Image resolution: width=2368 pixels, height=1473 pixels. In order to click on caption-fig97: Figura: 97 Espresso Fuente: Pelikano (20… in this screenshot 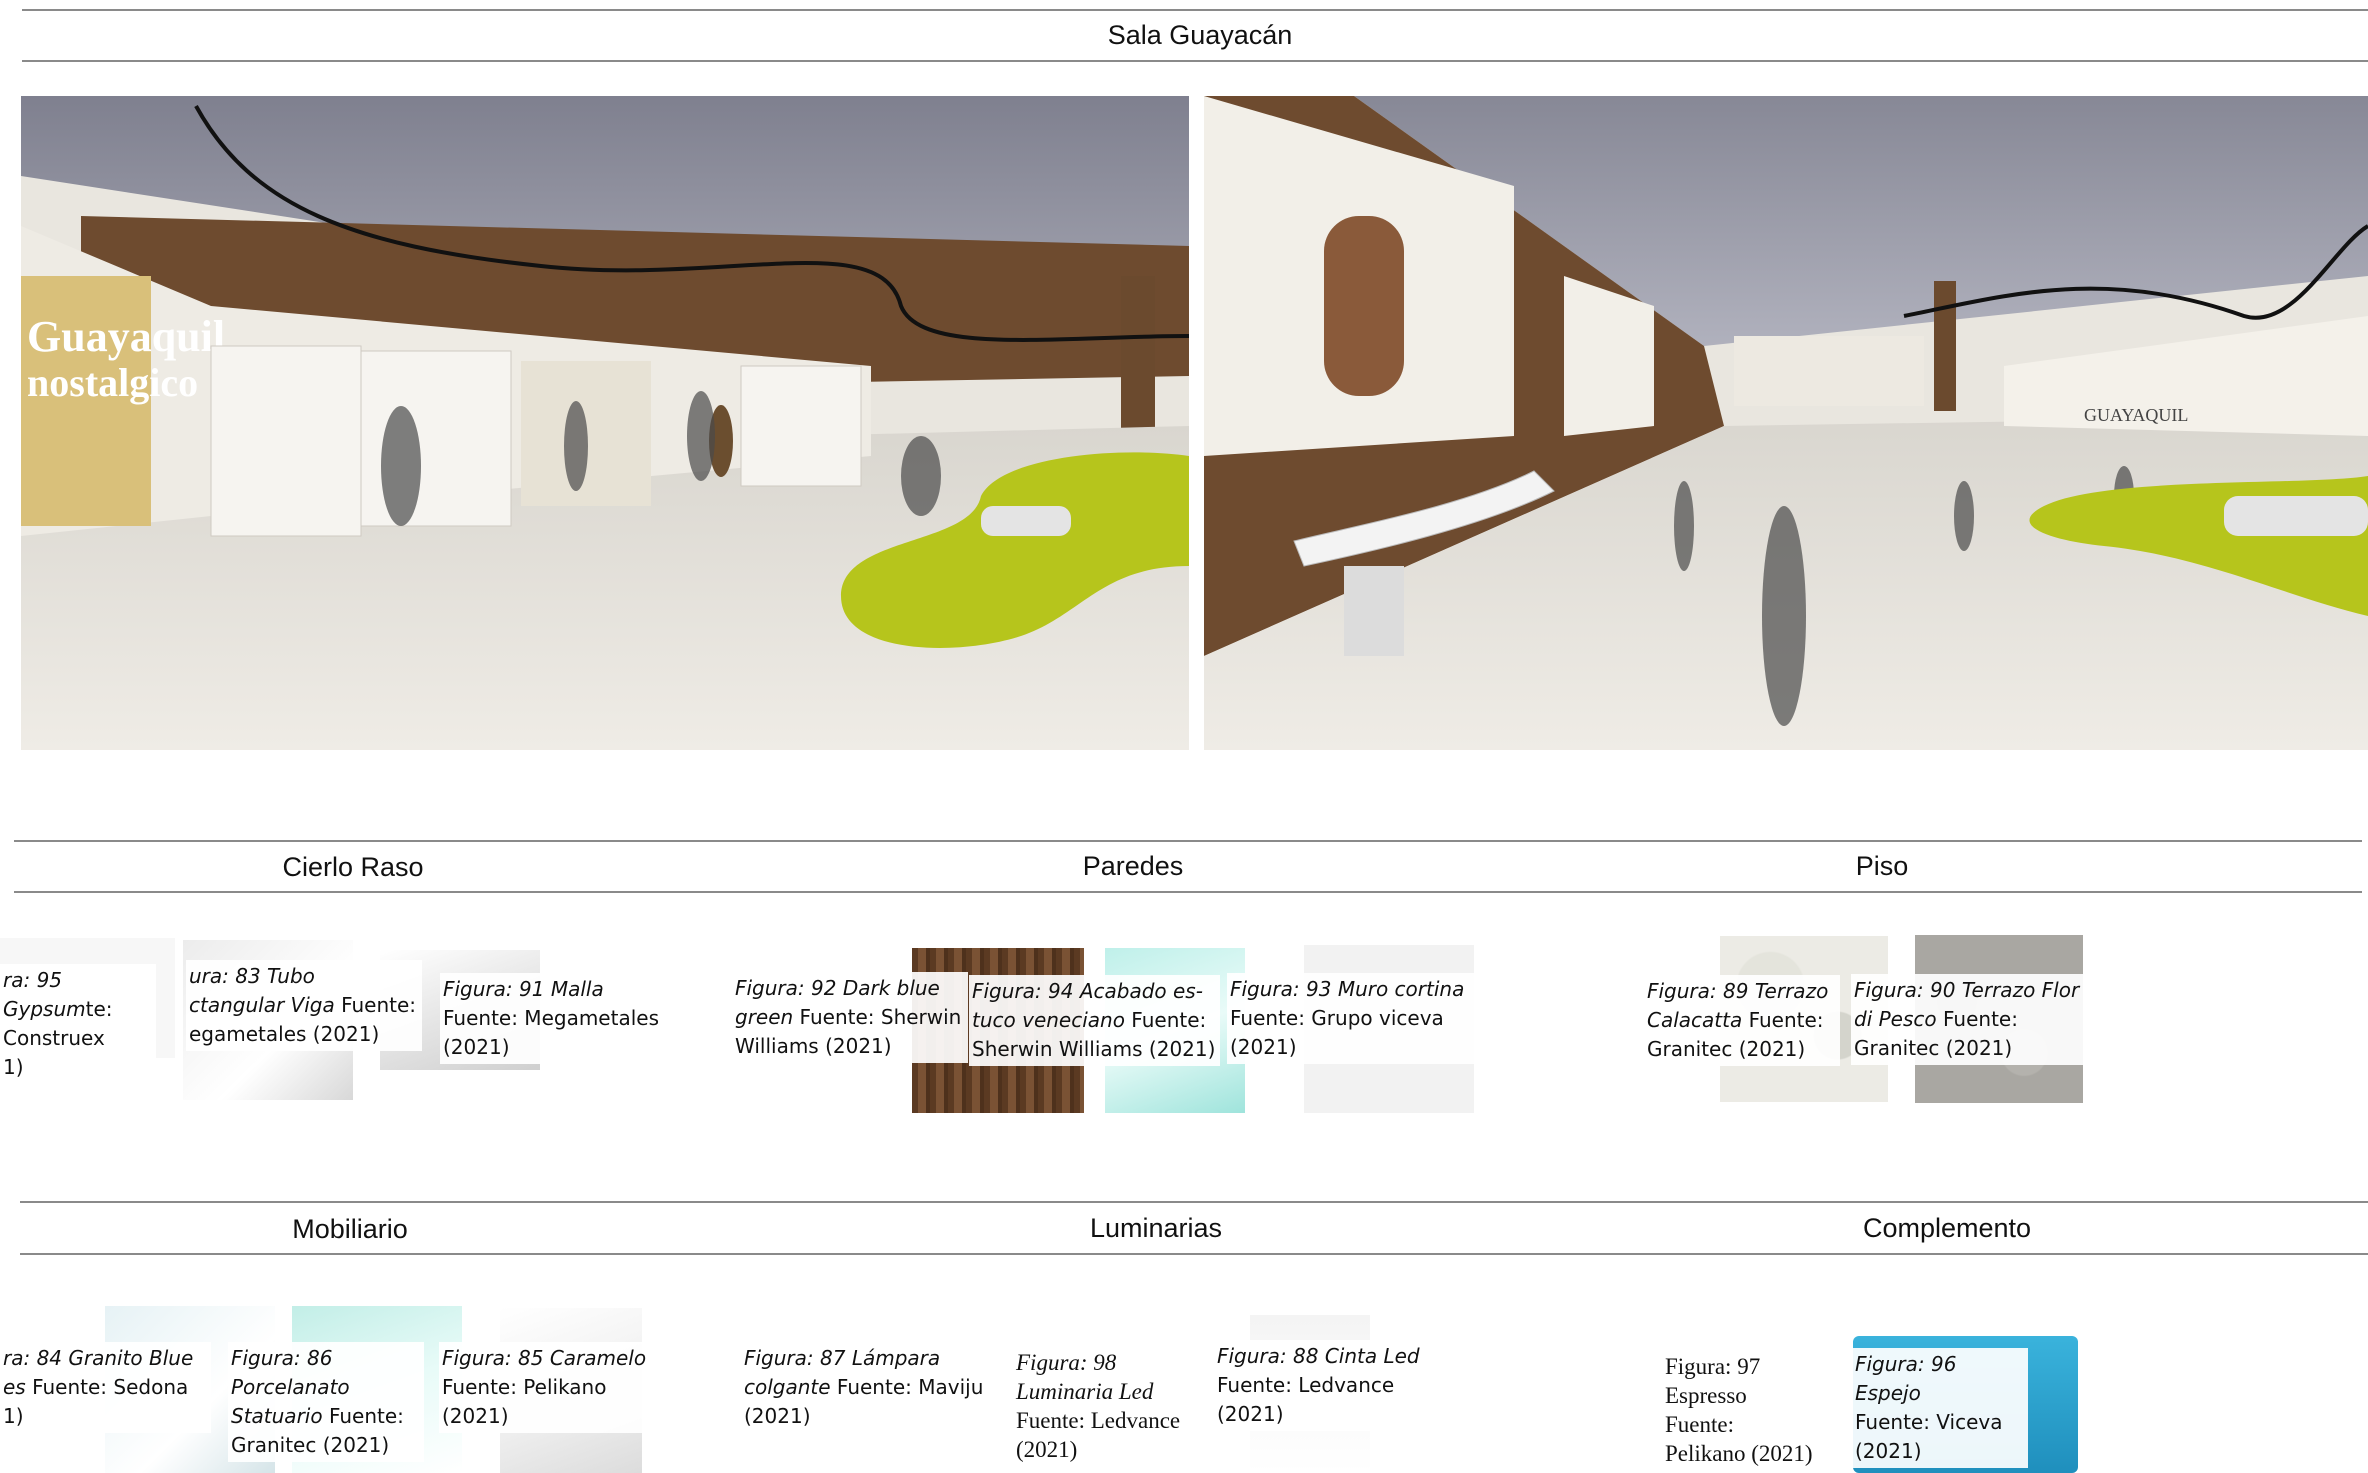, I will do `click(1750, 1410)`.